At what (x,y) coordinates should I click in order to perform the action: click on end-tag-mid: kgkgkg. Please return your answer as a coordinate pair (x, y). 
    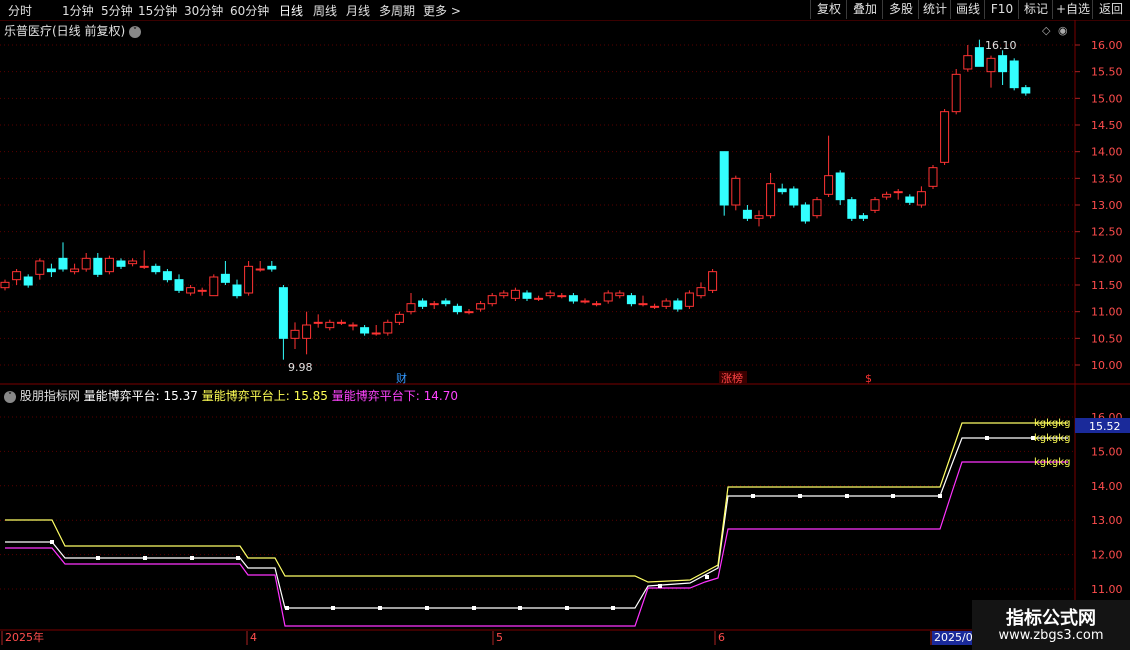
    Looking at the image, I should click on (1052, 438).